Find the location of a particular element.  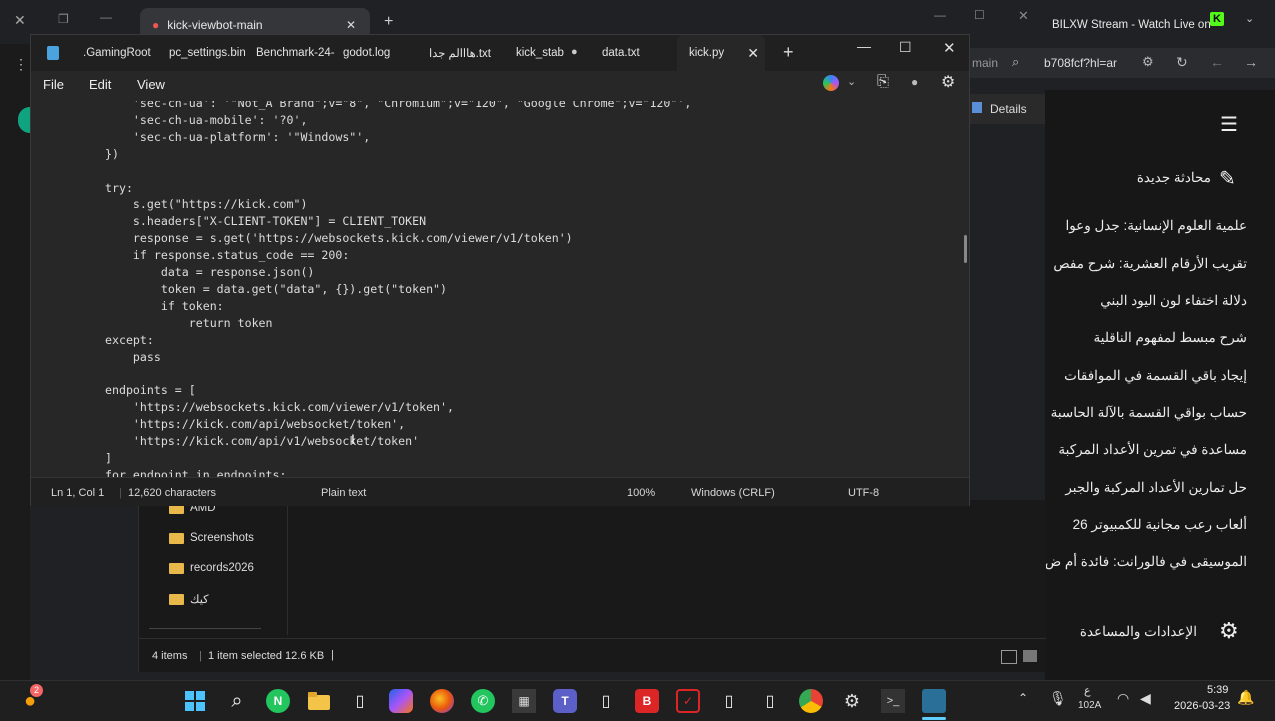

chevron-down-icon: ⌄ is located at coordinates (851, 81).